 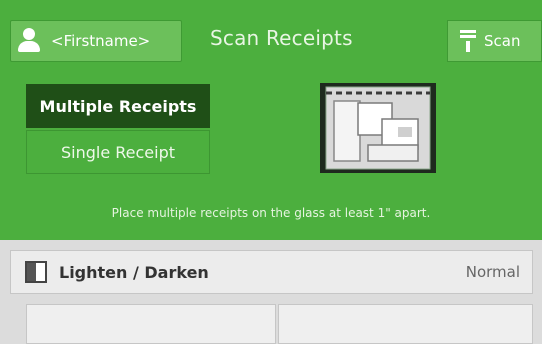 I want to click on tab-single-receipt: Single Receipt, so click(x=118, y=152).